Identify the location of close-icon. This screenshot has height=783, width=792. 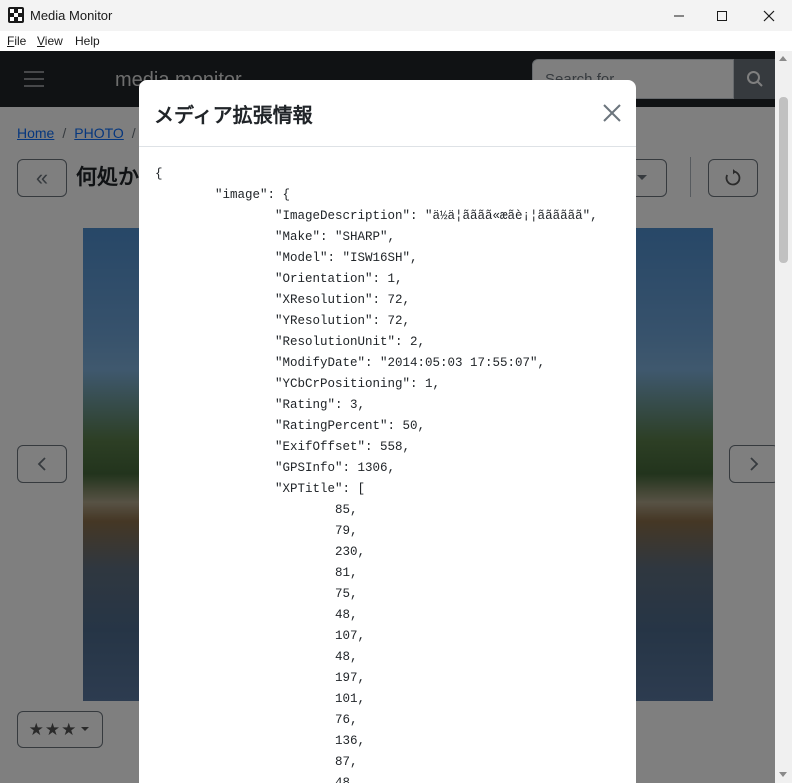
(612, 113).